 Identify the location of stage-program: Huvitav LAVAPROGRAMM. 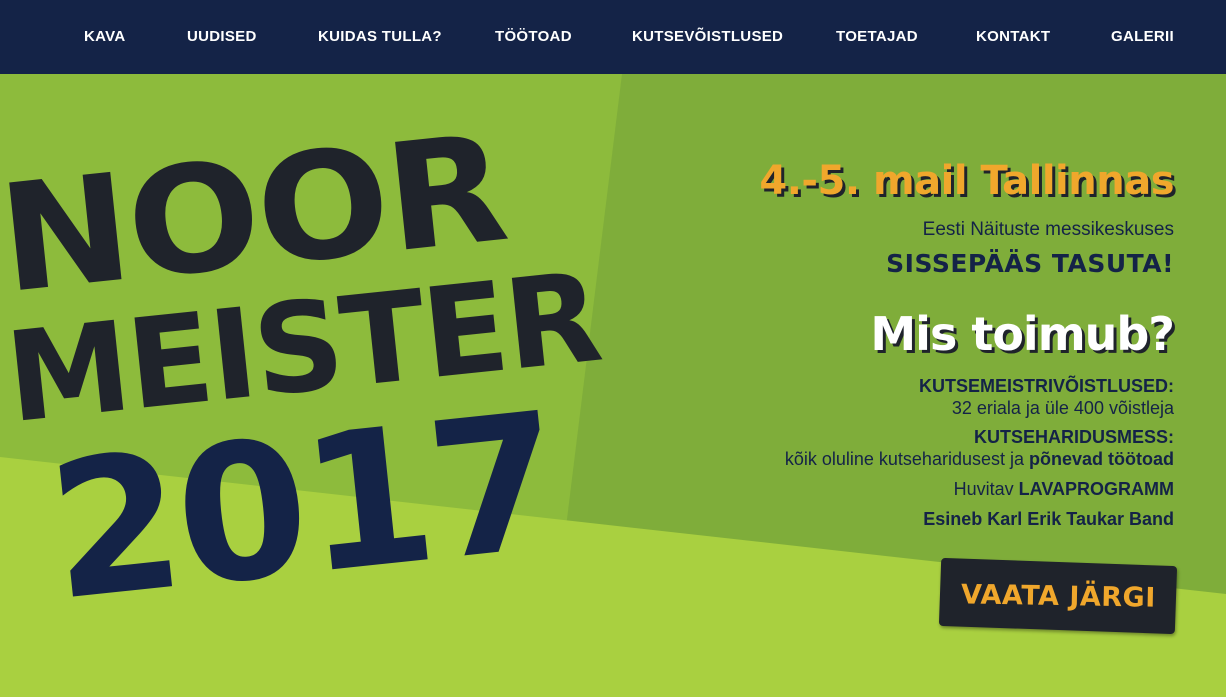
(1064, 489).